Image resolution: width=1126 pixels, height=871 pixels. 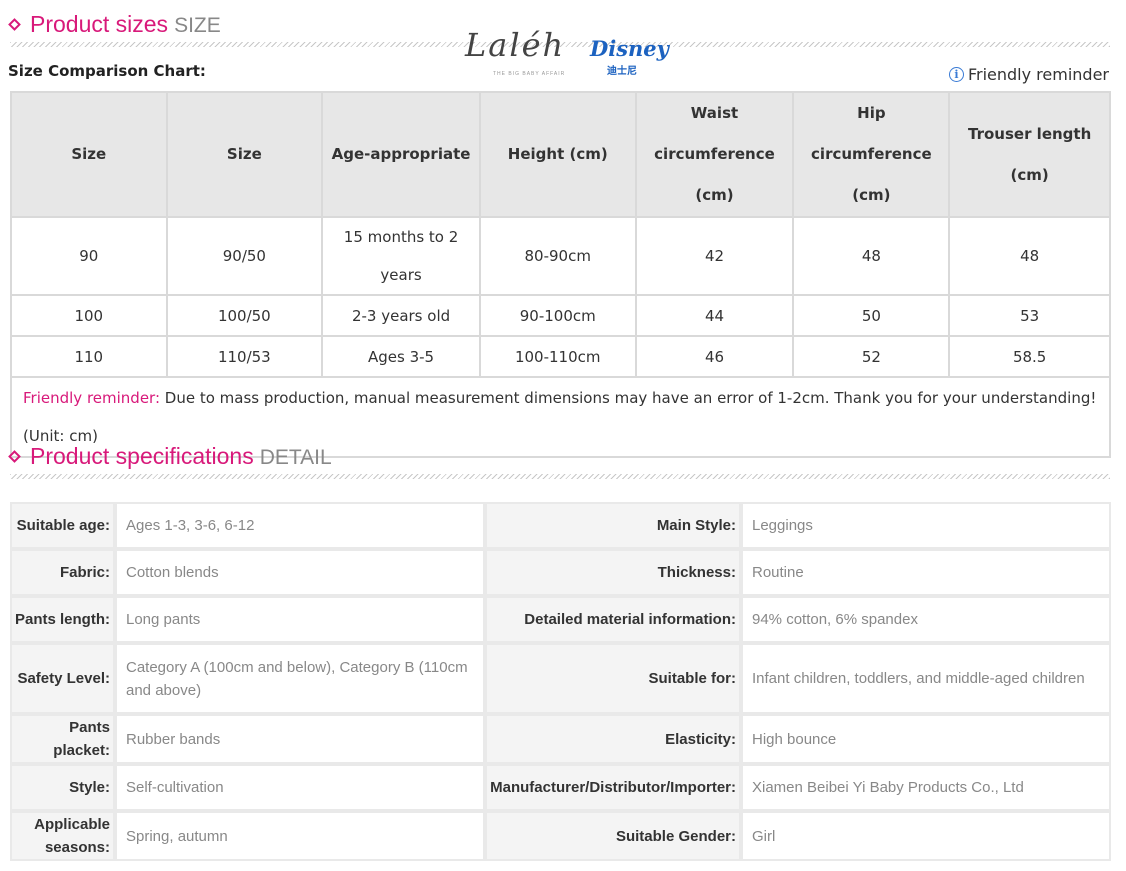 I want to click on table-cell: 90-100cm, so click(x=557, y=315).